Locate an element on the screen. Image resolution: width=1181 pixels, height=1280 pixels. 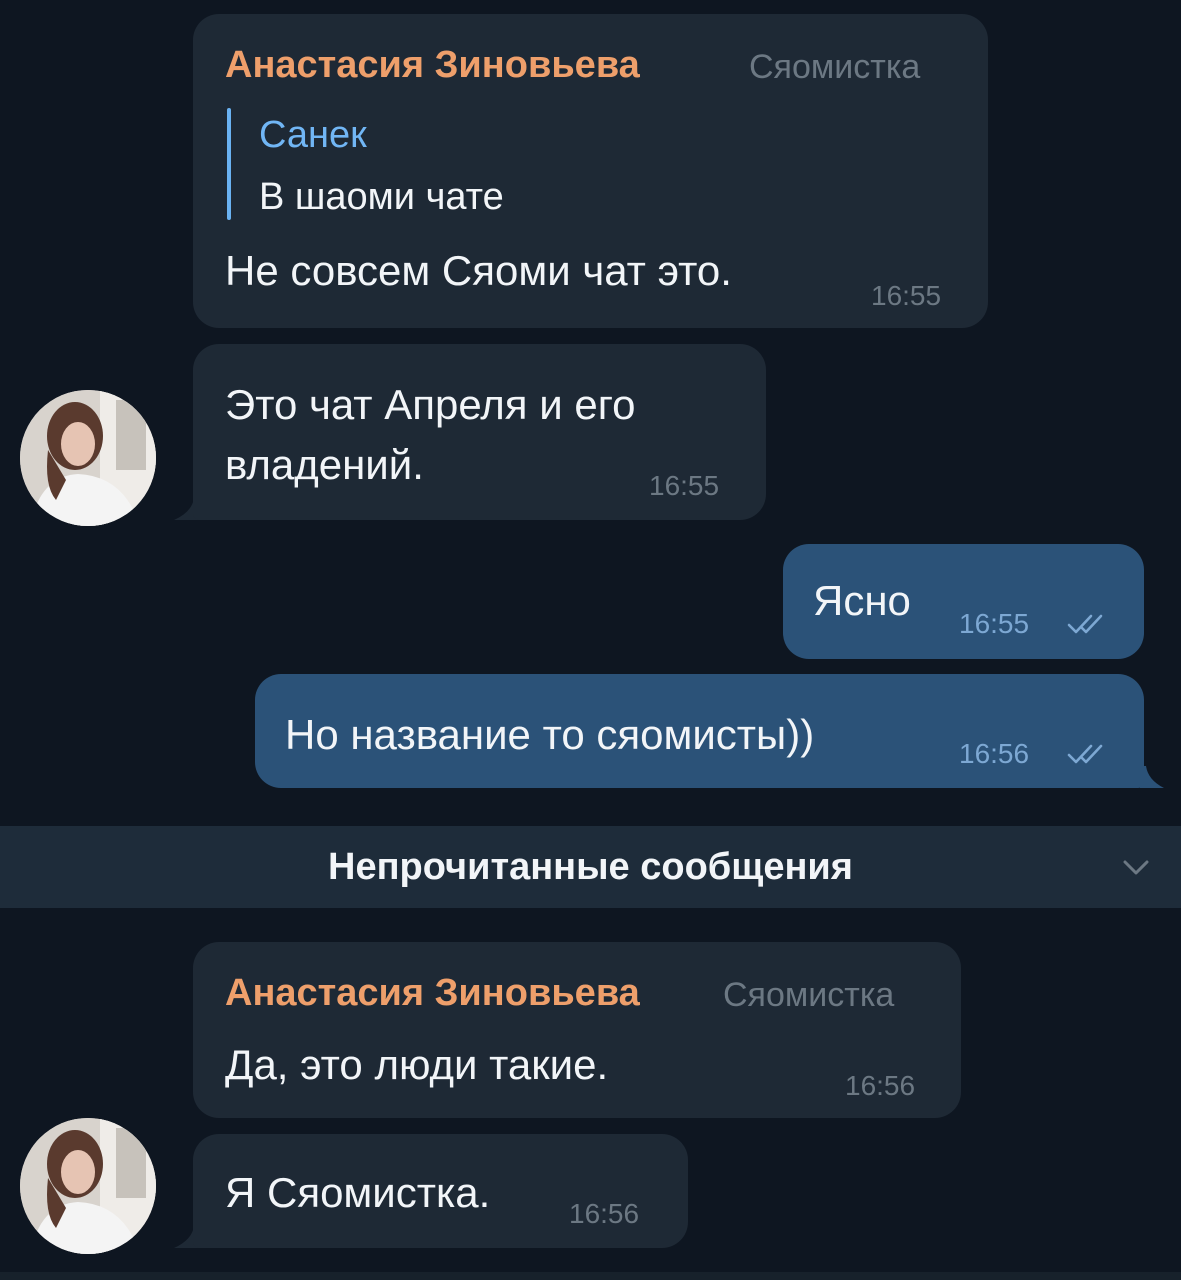
message-bubble: Я Сяомистка. 16:56 is located at coordinates (440, 1191).